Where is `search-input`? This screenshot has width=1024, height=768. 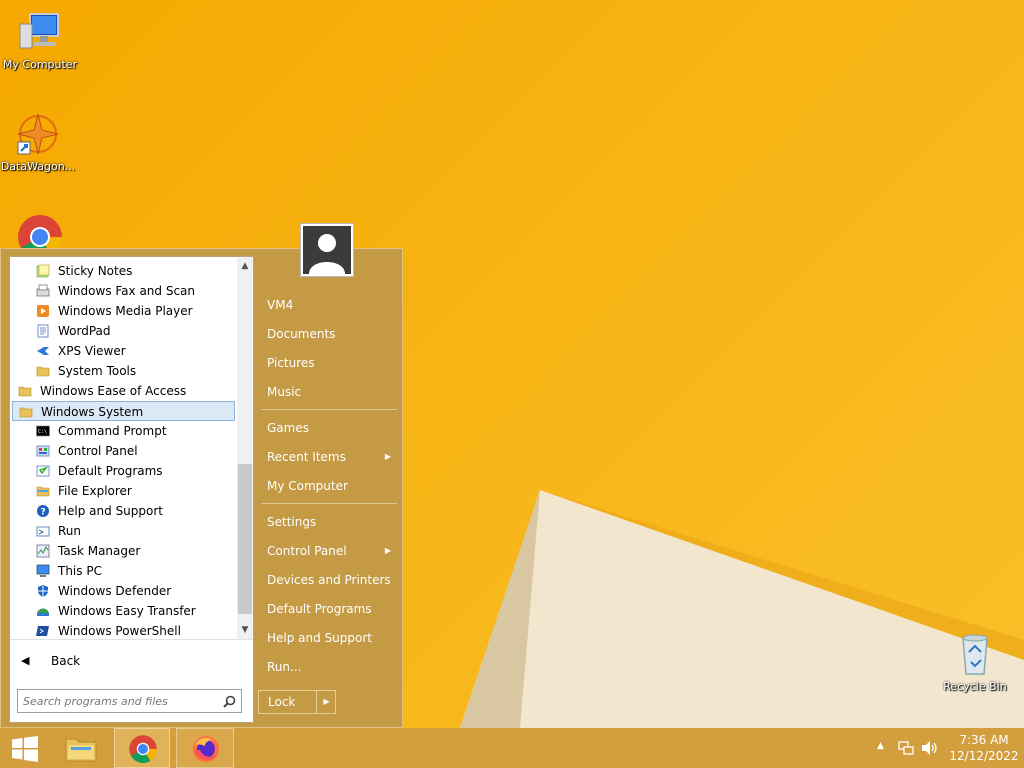
search-input is located at coordinates (118, 701).